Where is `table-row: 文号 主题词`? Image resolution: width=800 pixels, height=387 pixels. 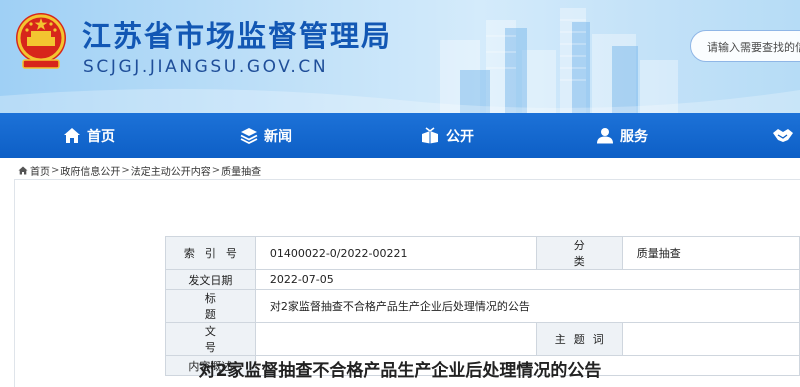 table-row: 文号 主题词 is located at coordinates (482, 339).